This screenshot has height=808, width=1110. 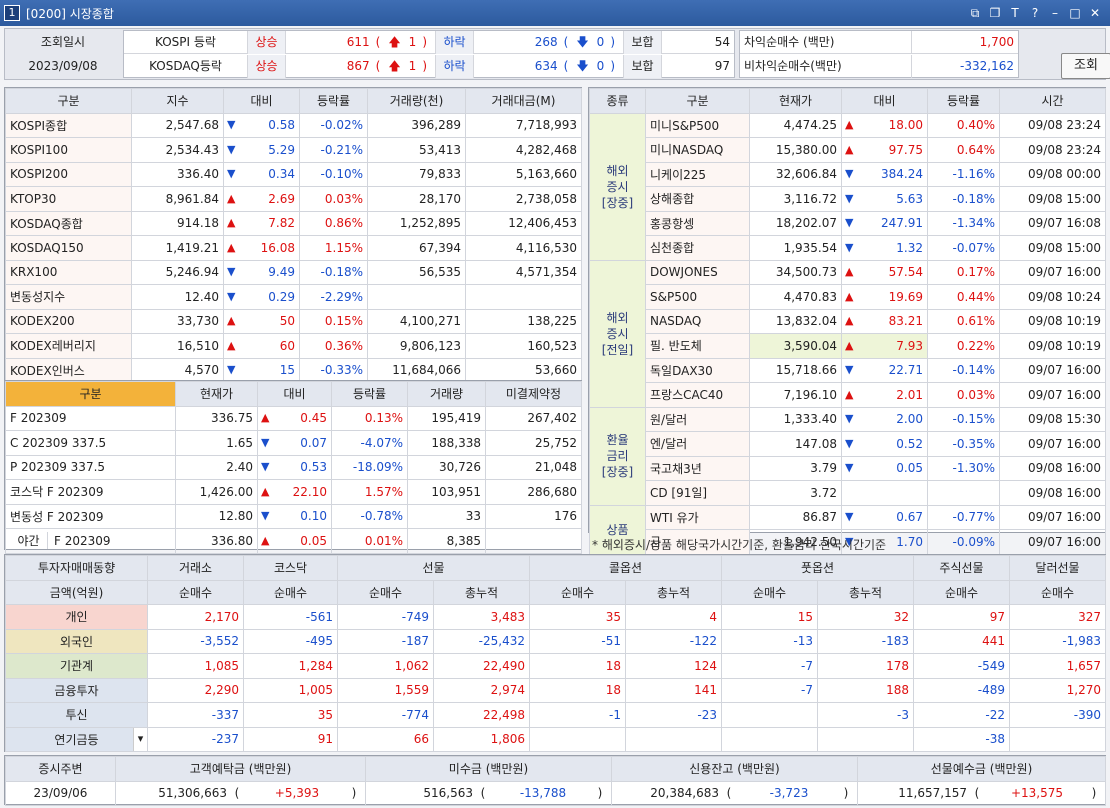 What do you see at coordinates (186, 66) in the screenshot?
I see `market-label: KOSDAQ등락` at bounding box center [186, 66].